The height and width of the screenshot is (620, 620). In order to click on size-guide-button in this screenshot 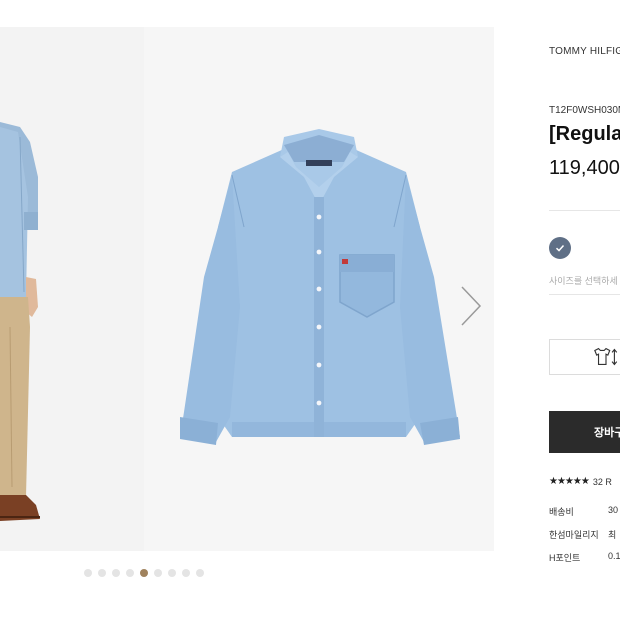, I will do `click(584, 357)`.